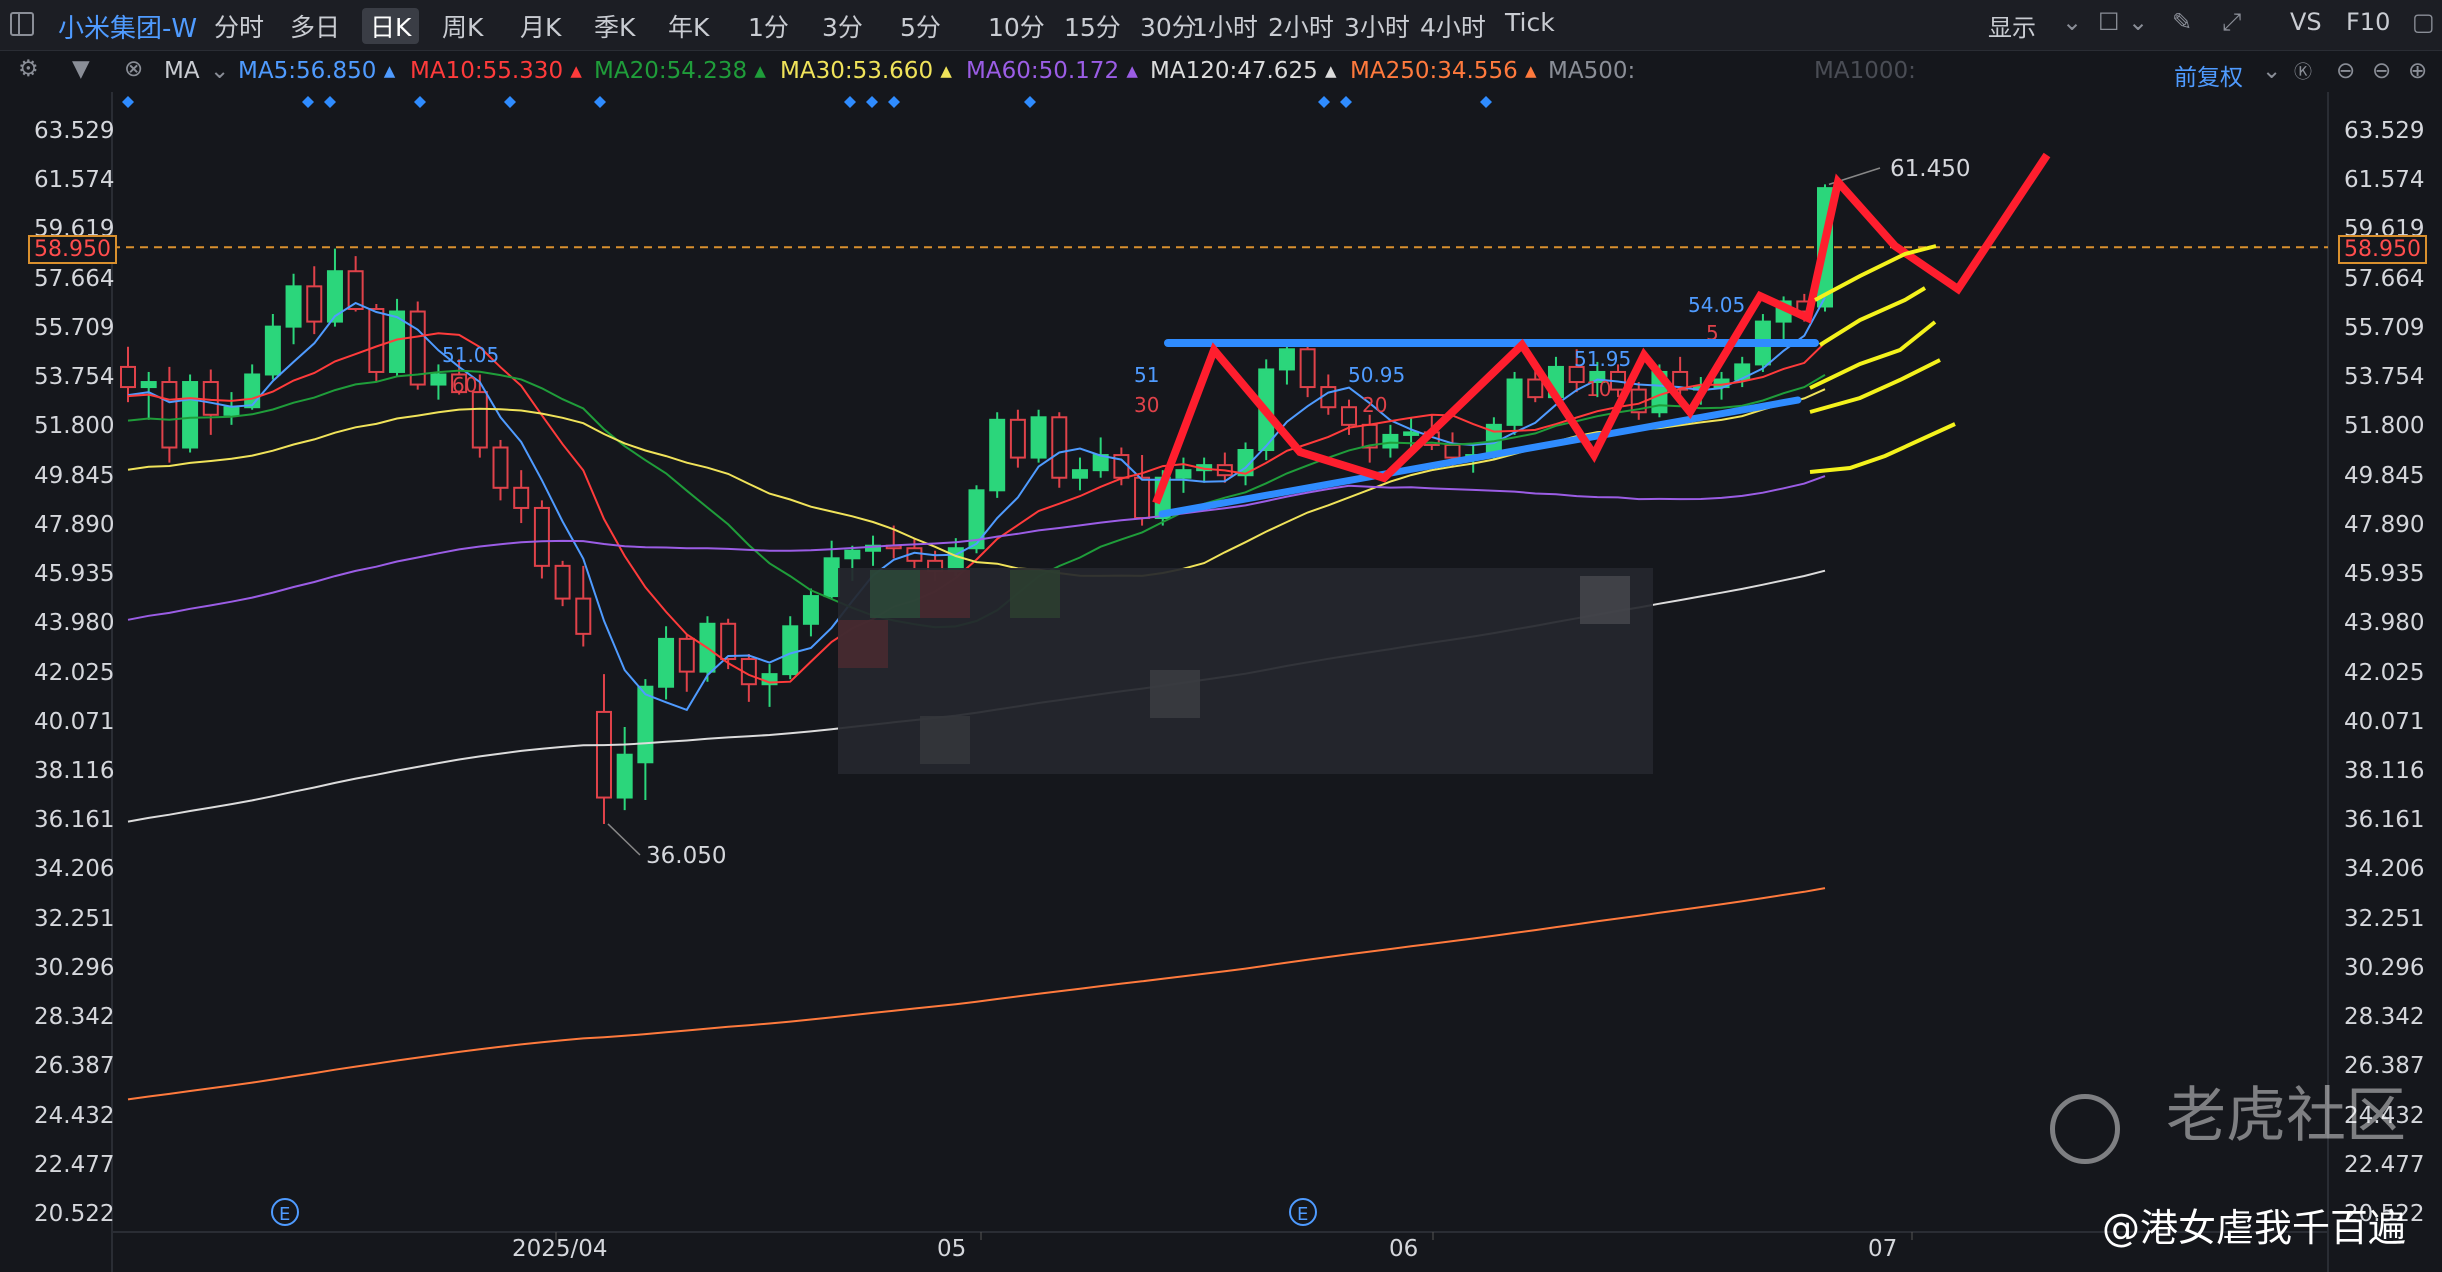 The image size is (2442, 1272). Describe the element at coordinates (2384, 377) in the screenshot. I see `price-tick-r: 53.754` at that location.